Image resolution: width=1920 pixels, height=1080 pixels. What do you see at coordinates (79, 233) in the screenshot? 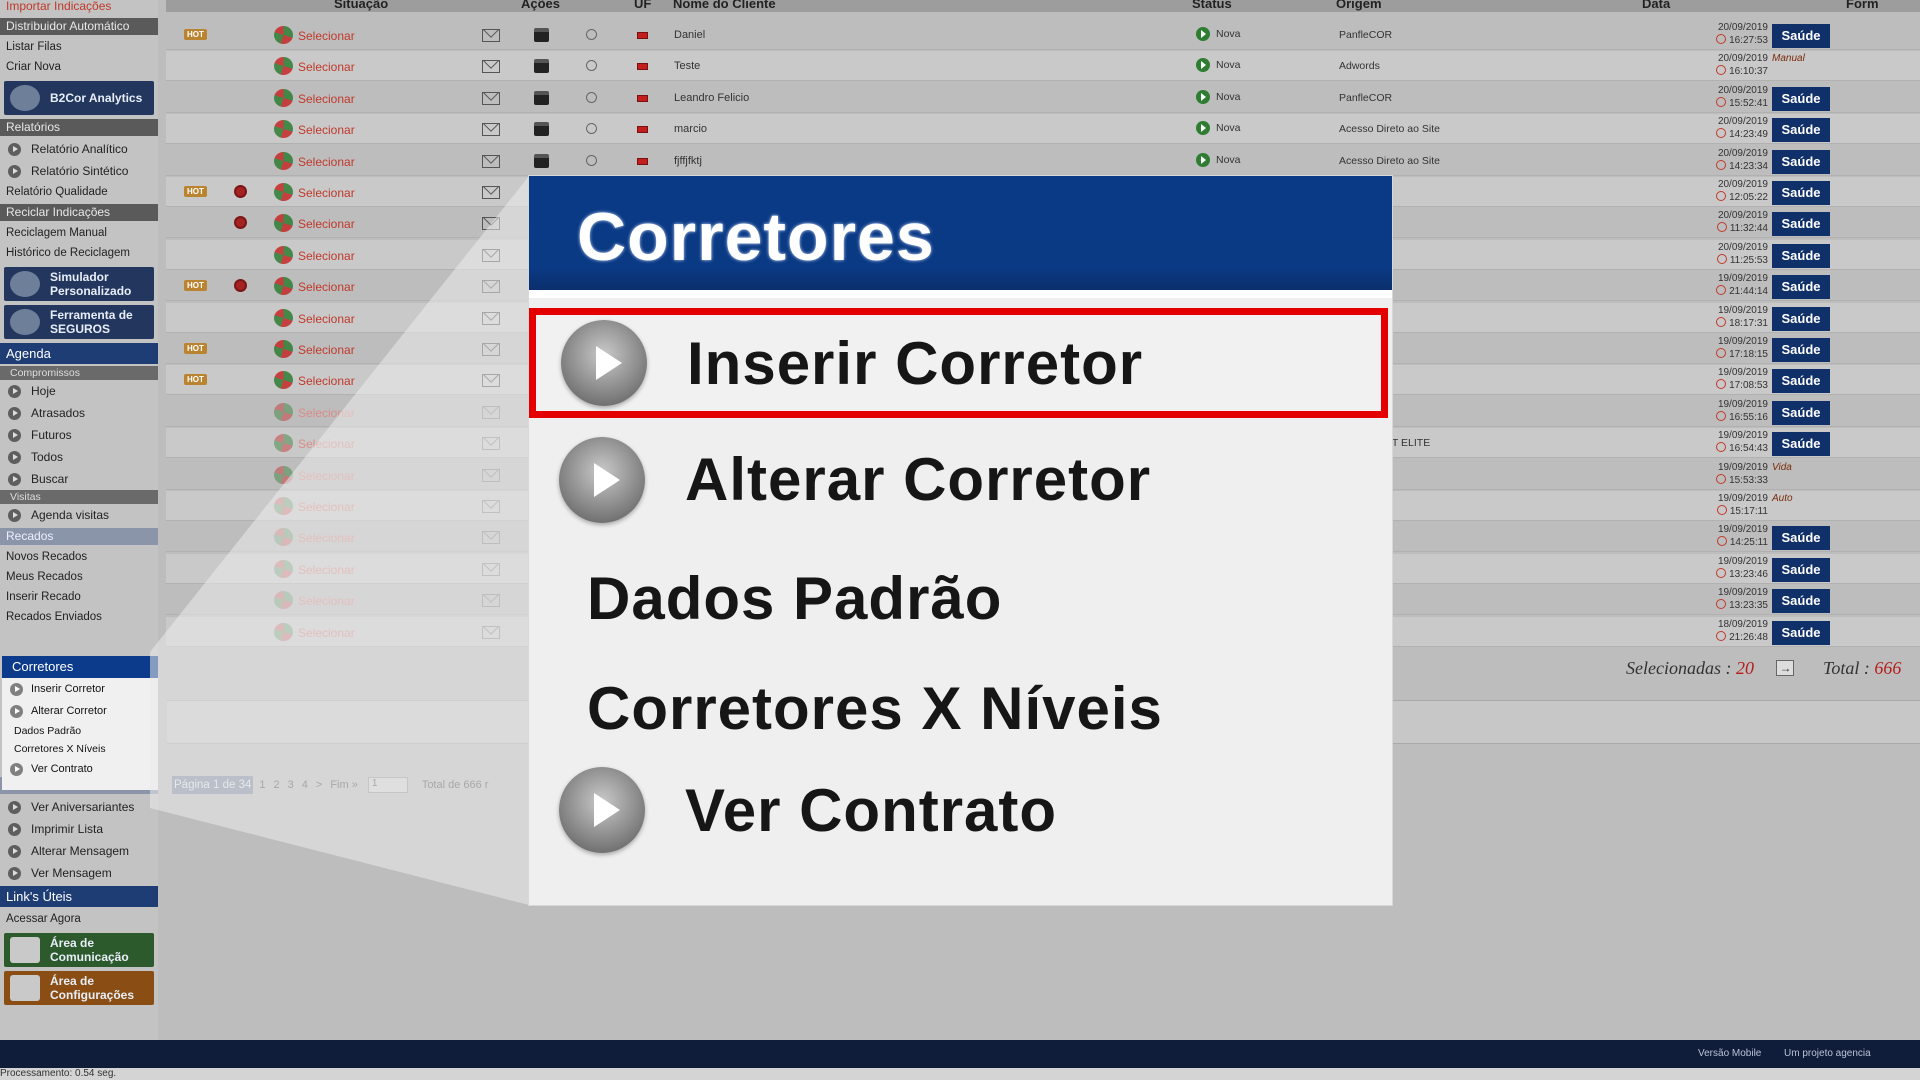
I see `reciclagem-manual-link: Reciclagem Manual` at bounding box center [79, 233].